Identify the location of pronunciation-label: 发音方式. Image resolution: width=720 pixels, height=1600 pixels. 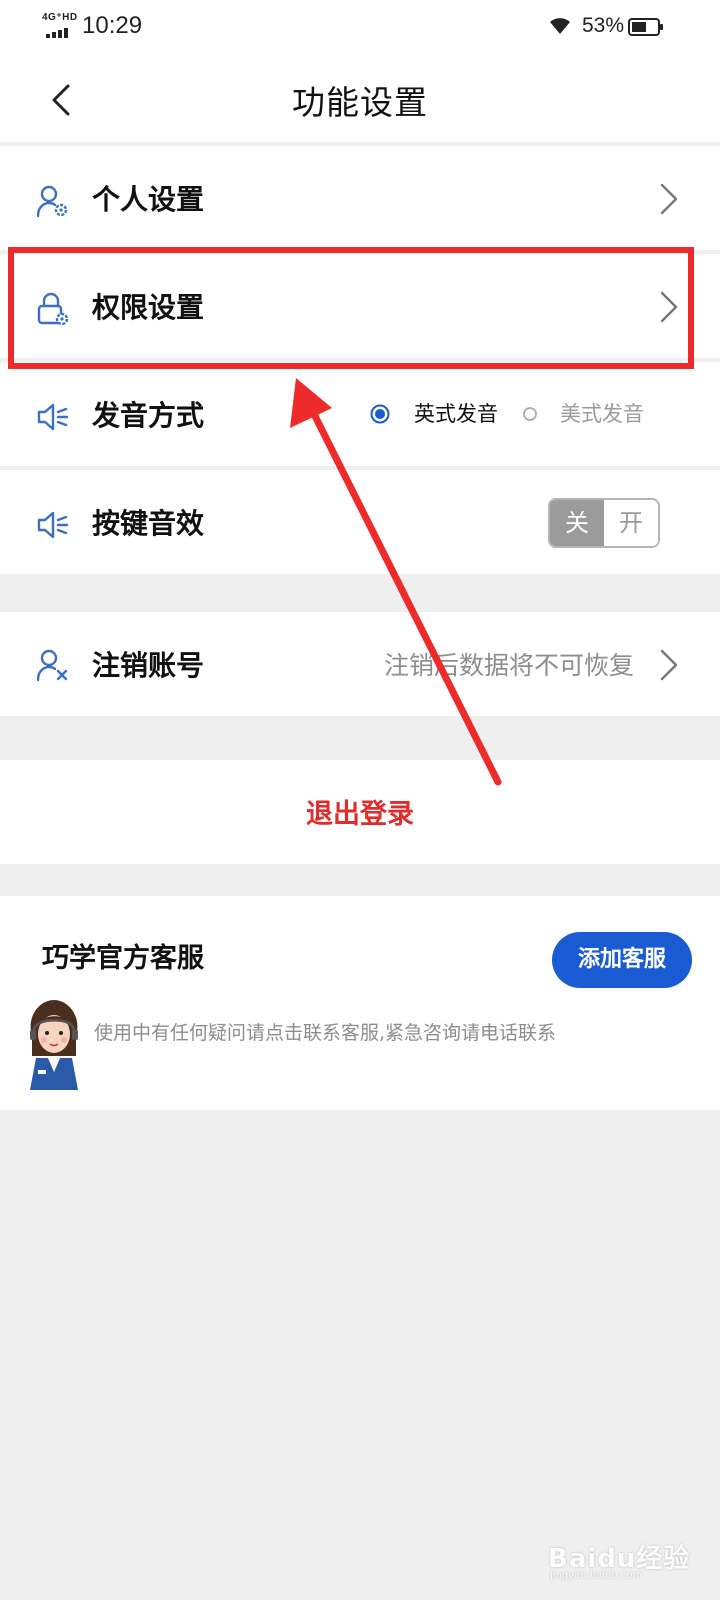
(148, 415).